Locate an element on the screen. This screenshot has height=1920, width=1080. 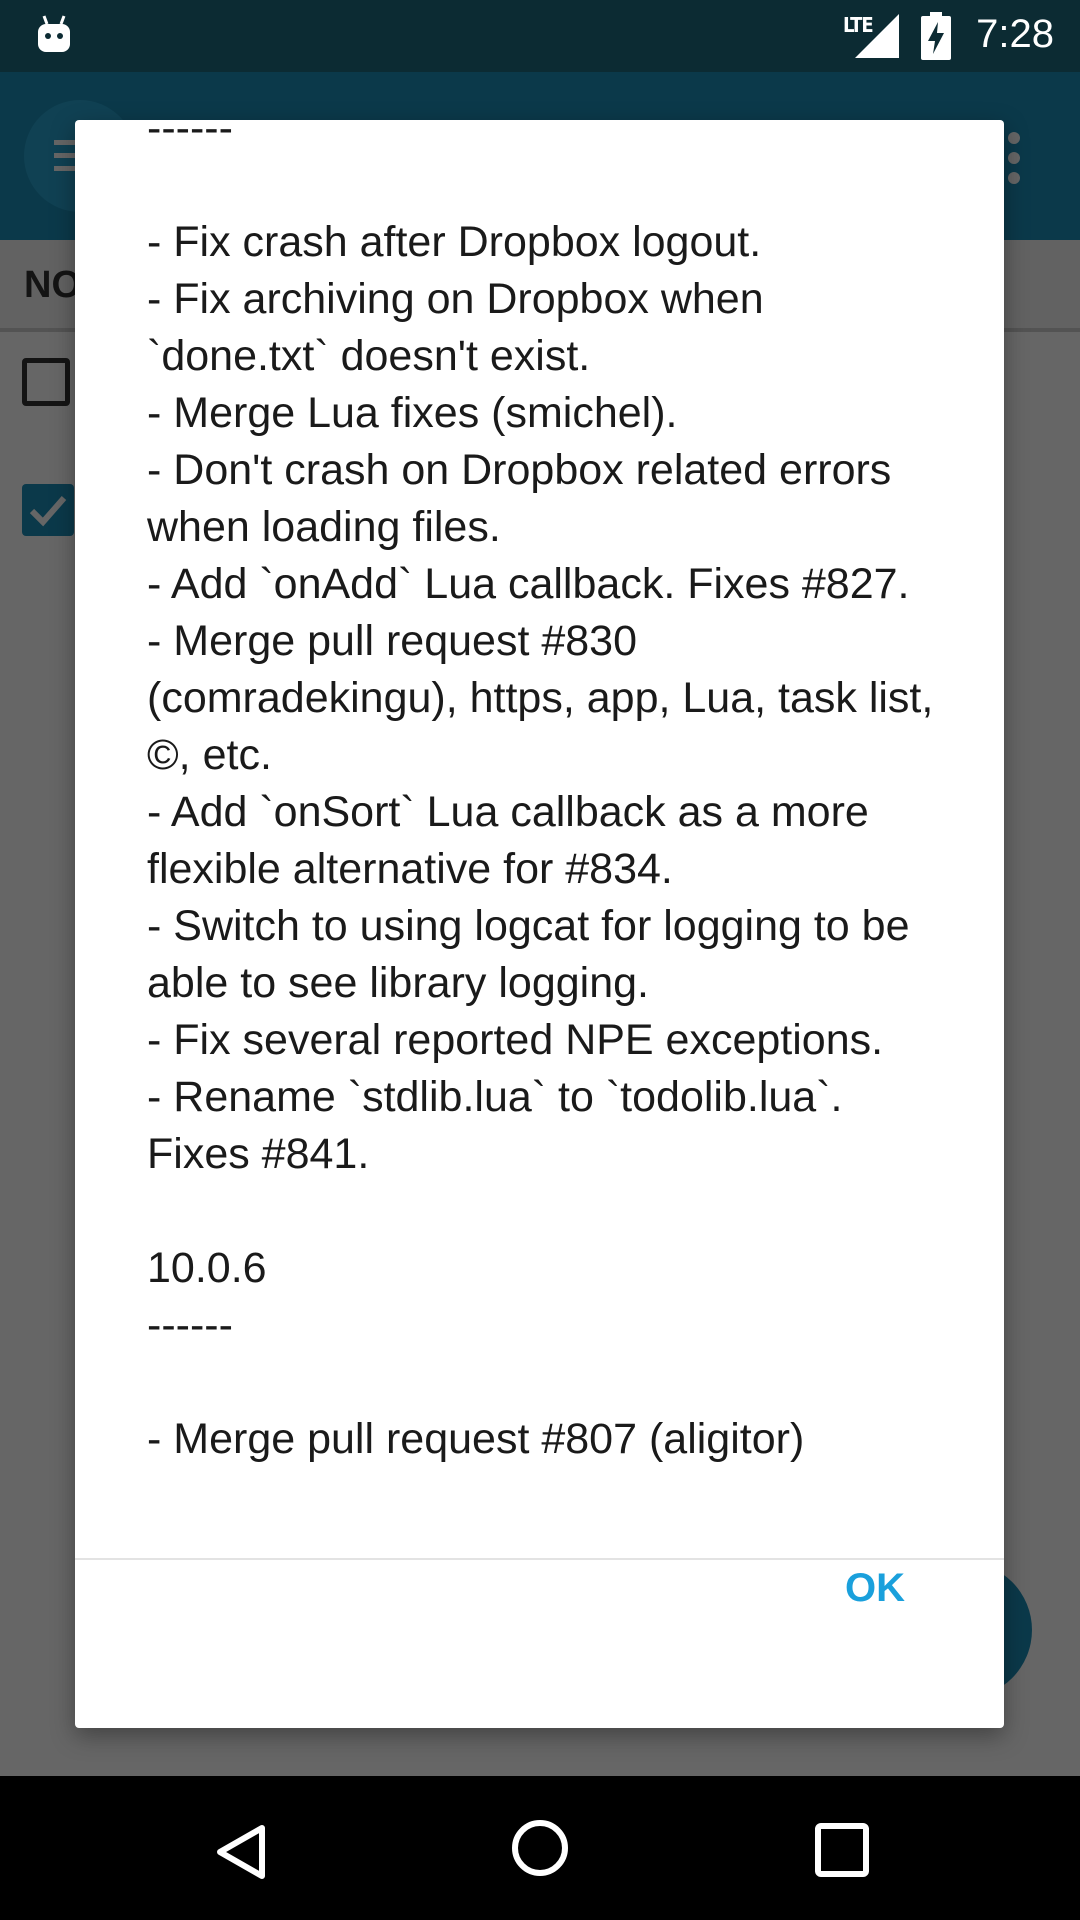
navigation-bar is located at coordinates (540, 1848).